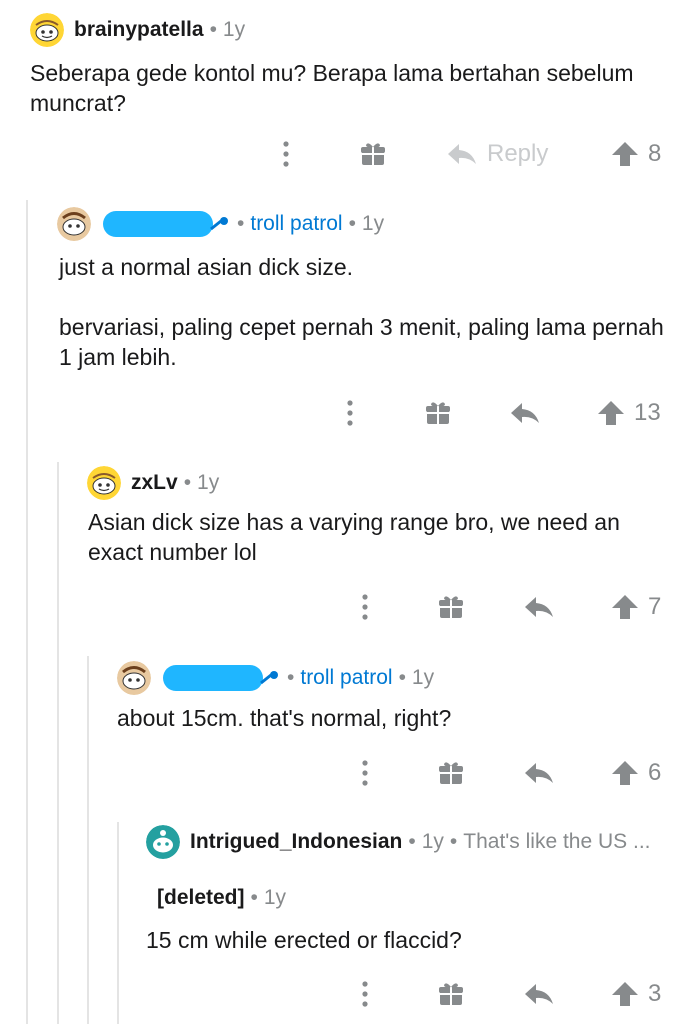 This screenshot has width=698, height=1024. What do you see at coordinates (206, 267) in the screenshot?
I see `comment-paragraph: just a normal asian dick size.` at bounding box center [206, 267].